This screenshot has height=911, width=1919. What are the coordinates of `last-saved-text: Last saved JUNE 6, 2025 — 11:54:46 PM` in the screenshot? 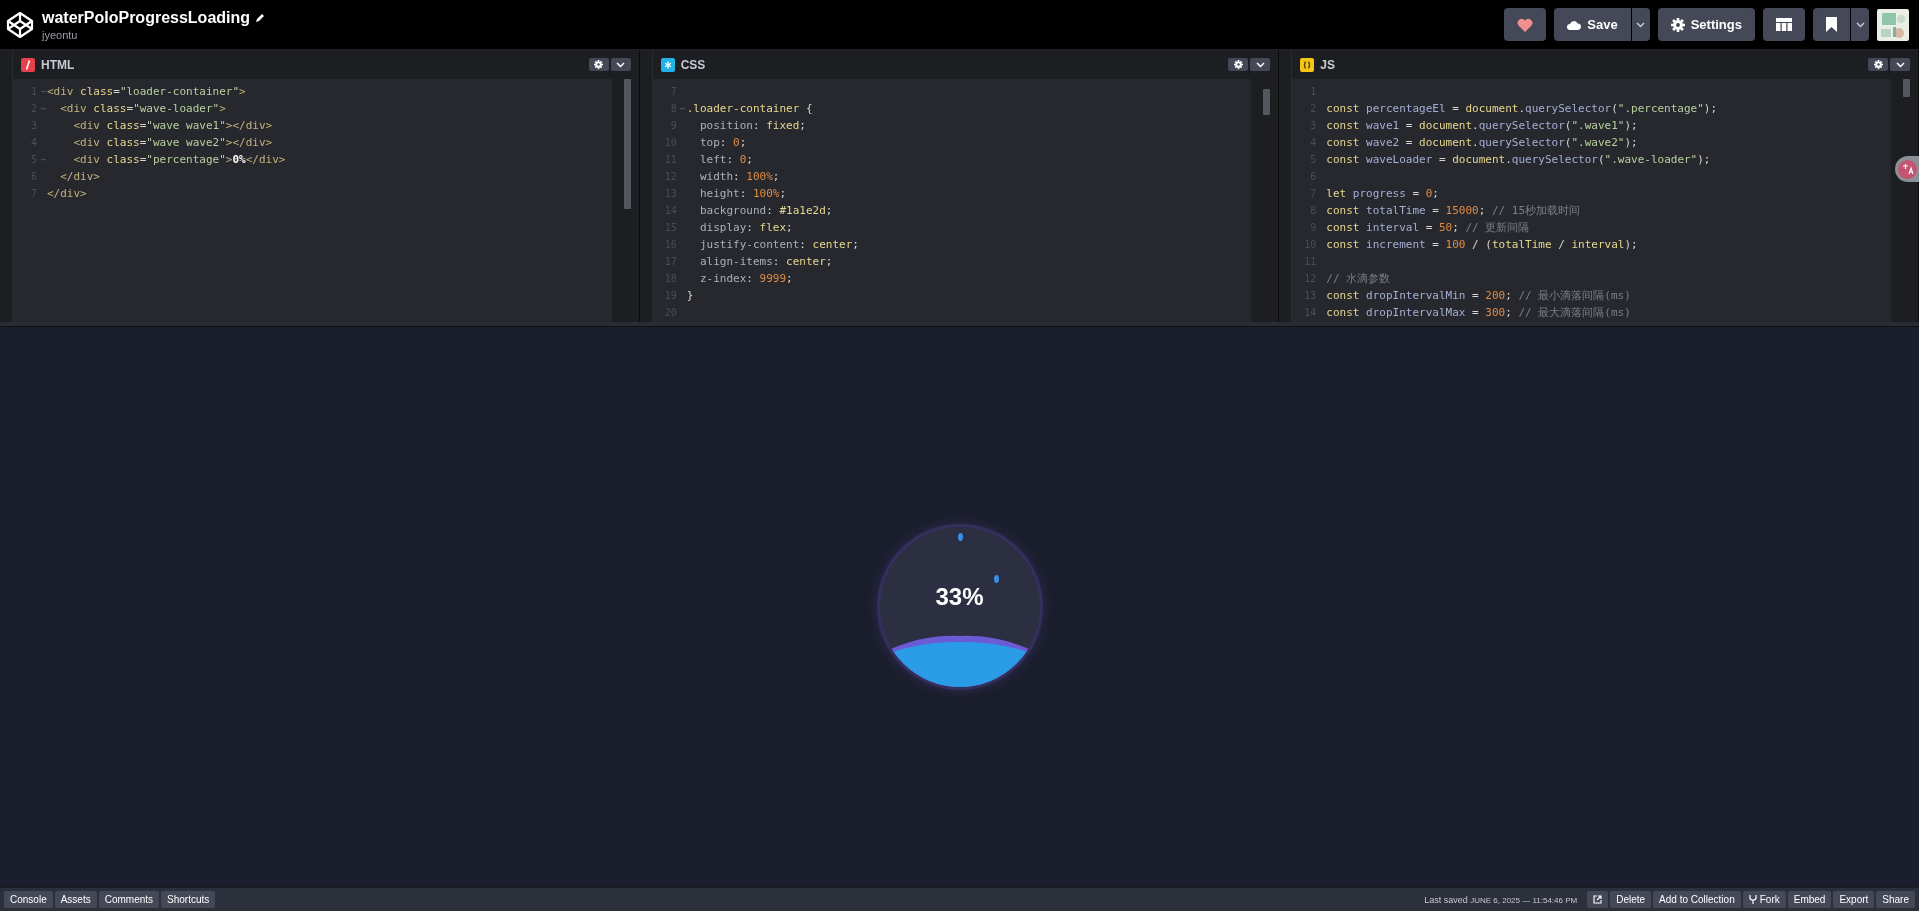 It's located at (1501, 899).